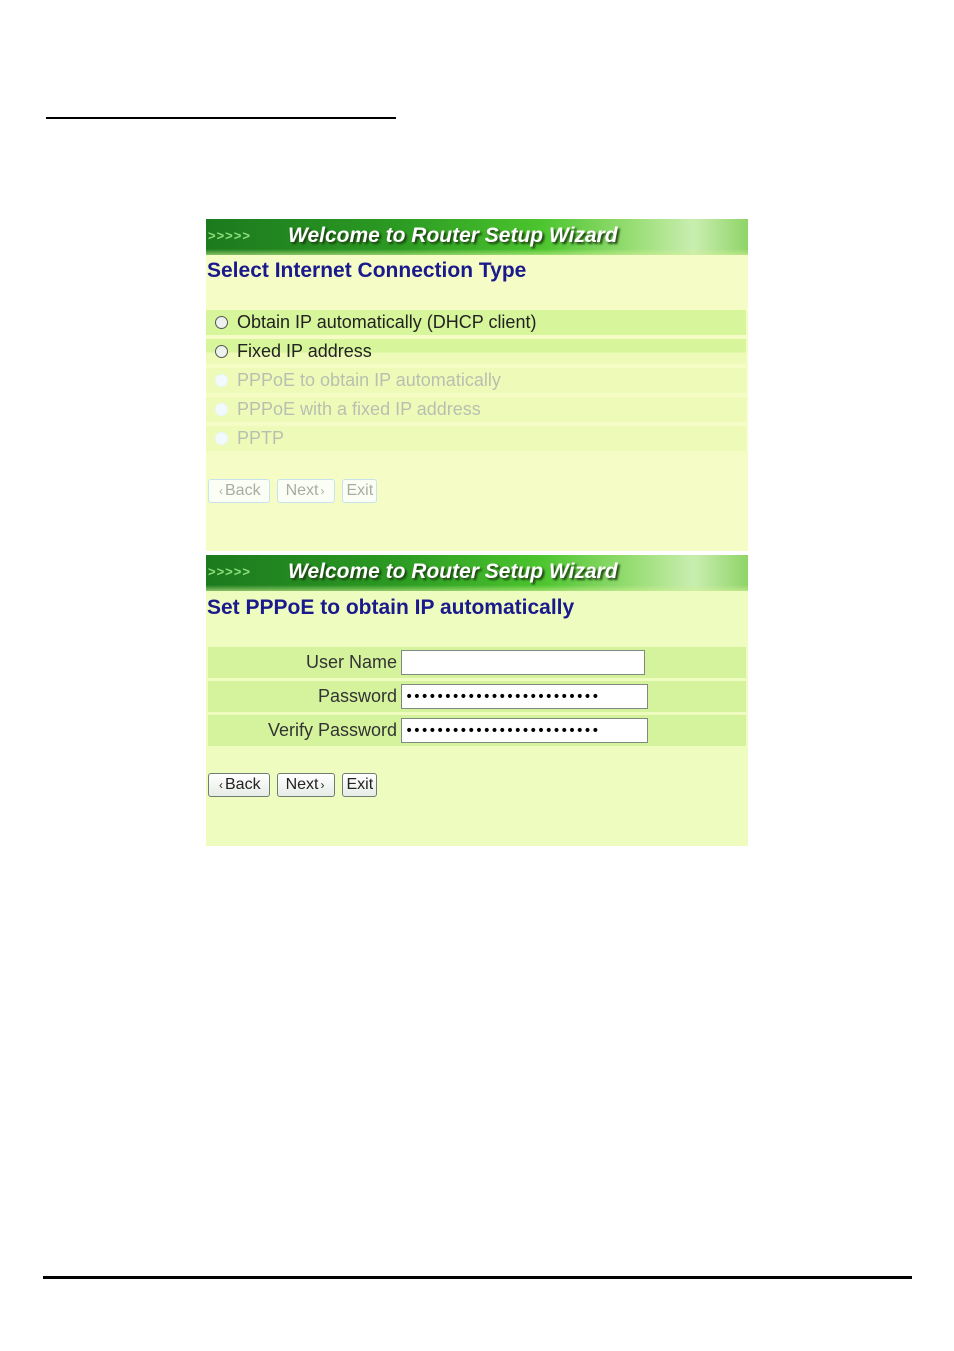  What do you see at coordinates (476, 438) in the screenshot?
I see `option-pptp: PPTP` at bounding box center [476, 438].